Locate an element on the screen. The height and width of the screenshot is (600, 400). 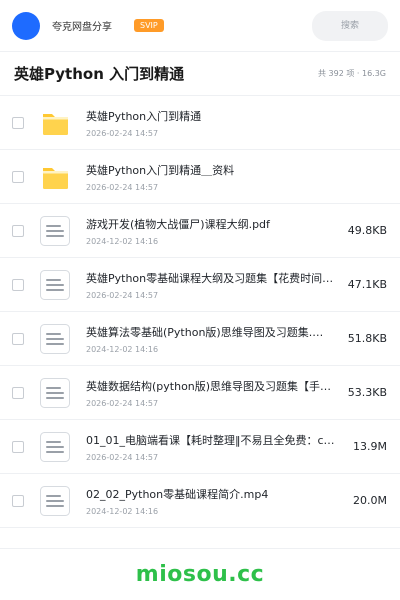
file-name: 英雄Python入门到精通 is located at coordinates (144, 116).